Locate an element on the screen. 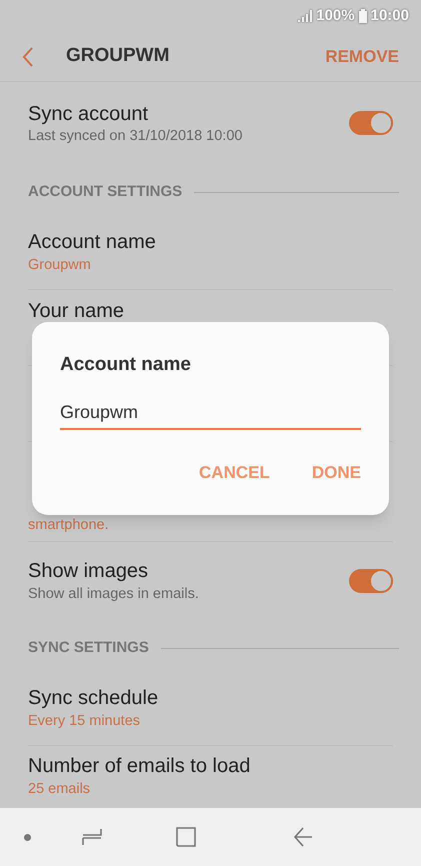 This screenshot has width=421, height=866. input-field: Groupwm is located at coordinates (210, 413).